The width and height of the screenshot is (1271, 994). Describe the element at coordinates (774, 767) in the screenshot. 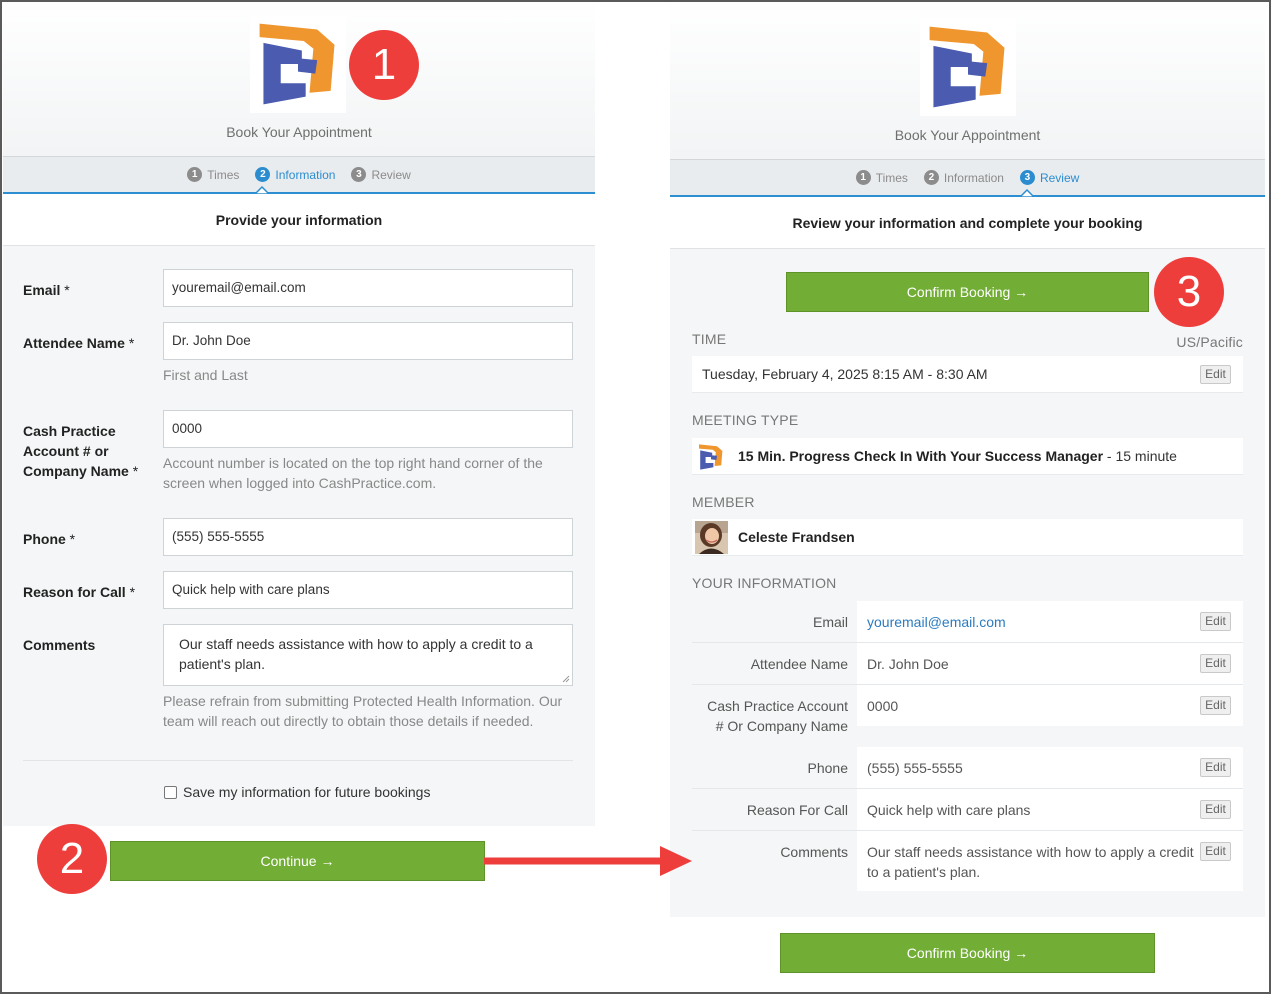

I see `info-phone-label: Phone` at that location.